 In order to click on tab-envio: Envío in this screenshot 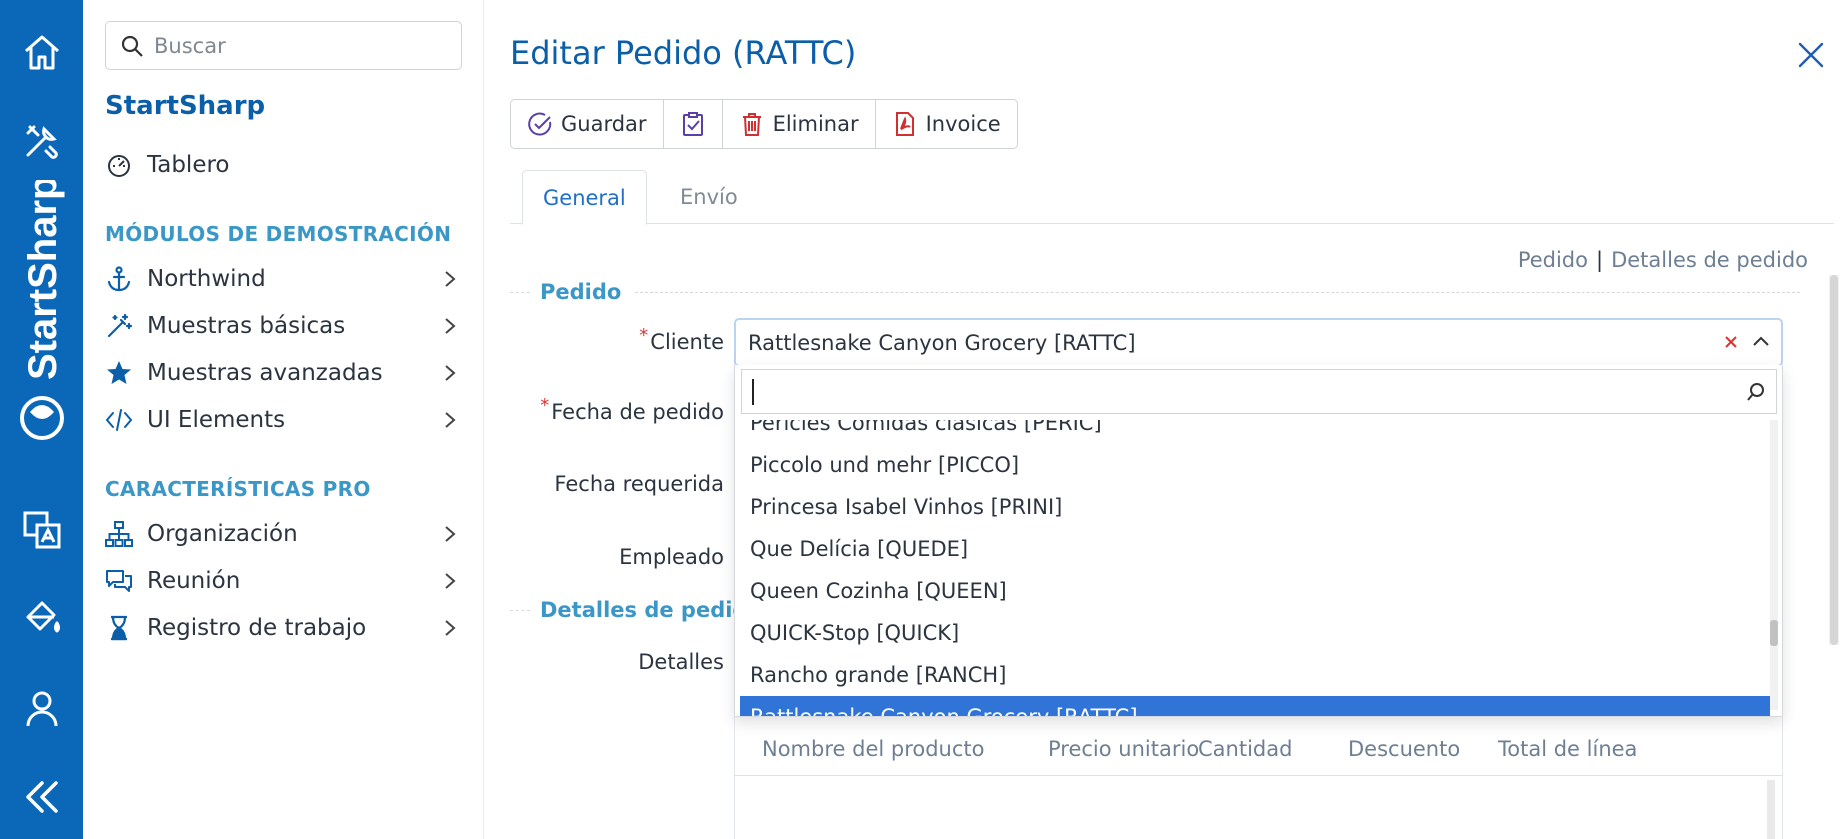, I will do `click(709, 197)`.